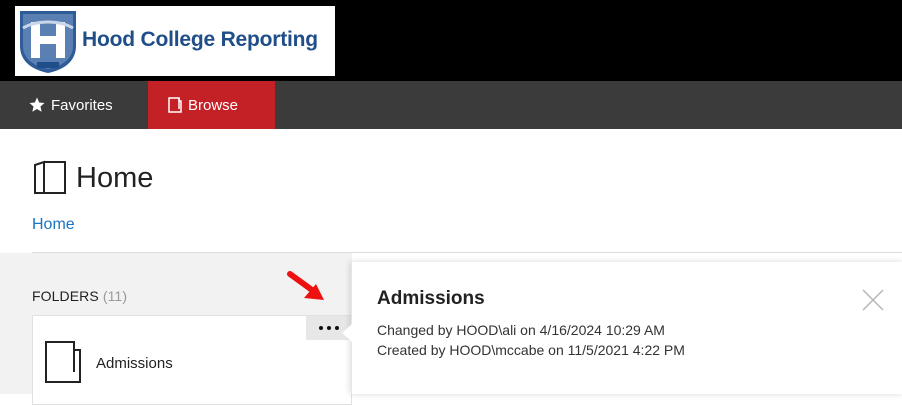  I want to click on folders-header: FOLDERS (11), so click(79, 296).